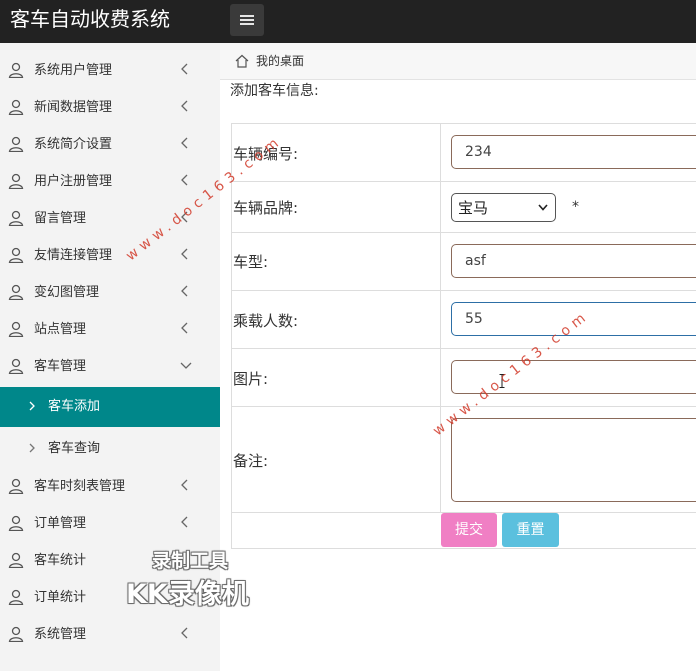 Image resolution: width=696 pixels, height=671 pixels. Describe the element at coordinates (60, 366) in the screenshot. I see `sidebar-item-label: 客车管理` at that location.